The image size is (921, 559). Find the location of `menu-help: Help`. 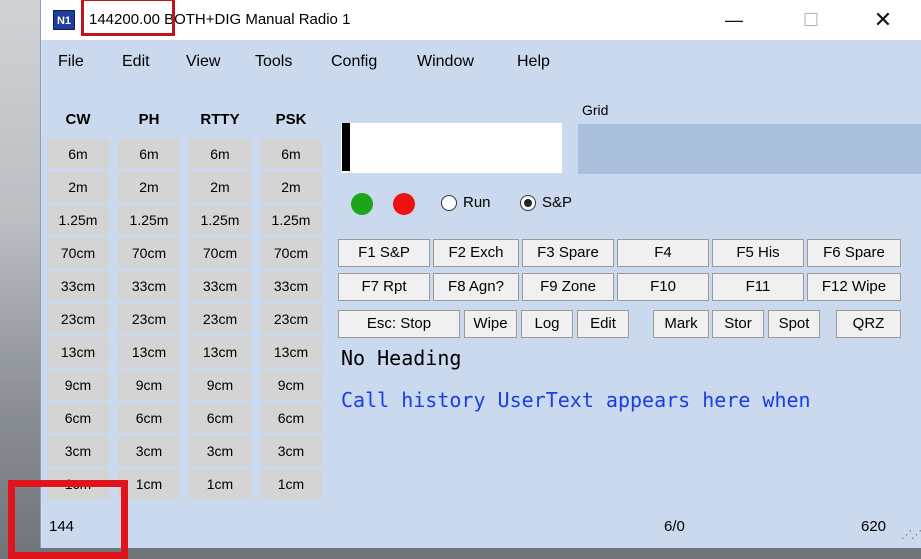

menu-help: Help is located at coordinates (533, 62).